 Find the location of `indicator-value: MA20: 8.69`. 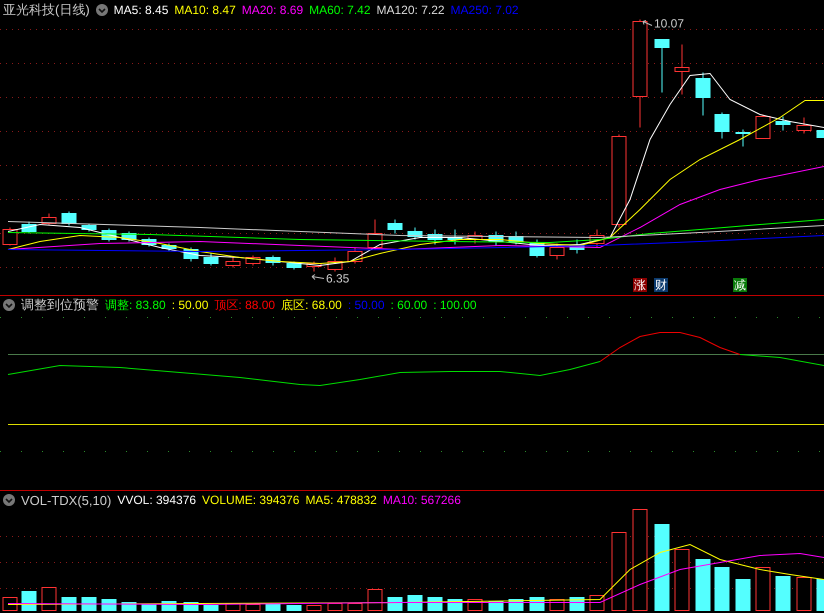

indicator-value: MA20: 8.69 is located at coordinates (273, 10).